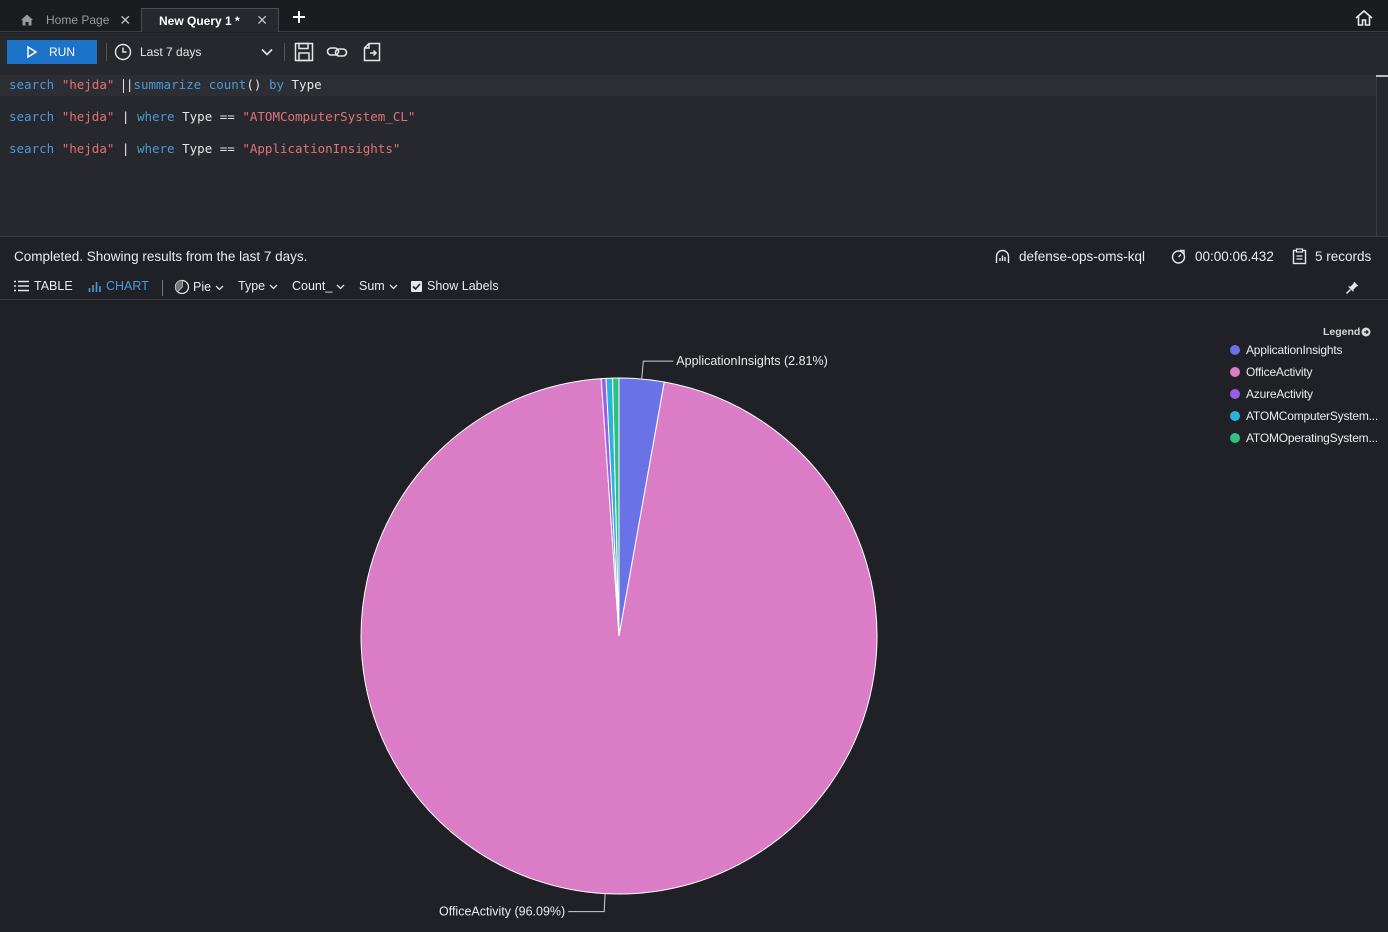  I want to click on code-token: by, so click(276, 84).